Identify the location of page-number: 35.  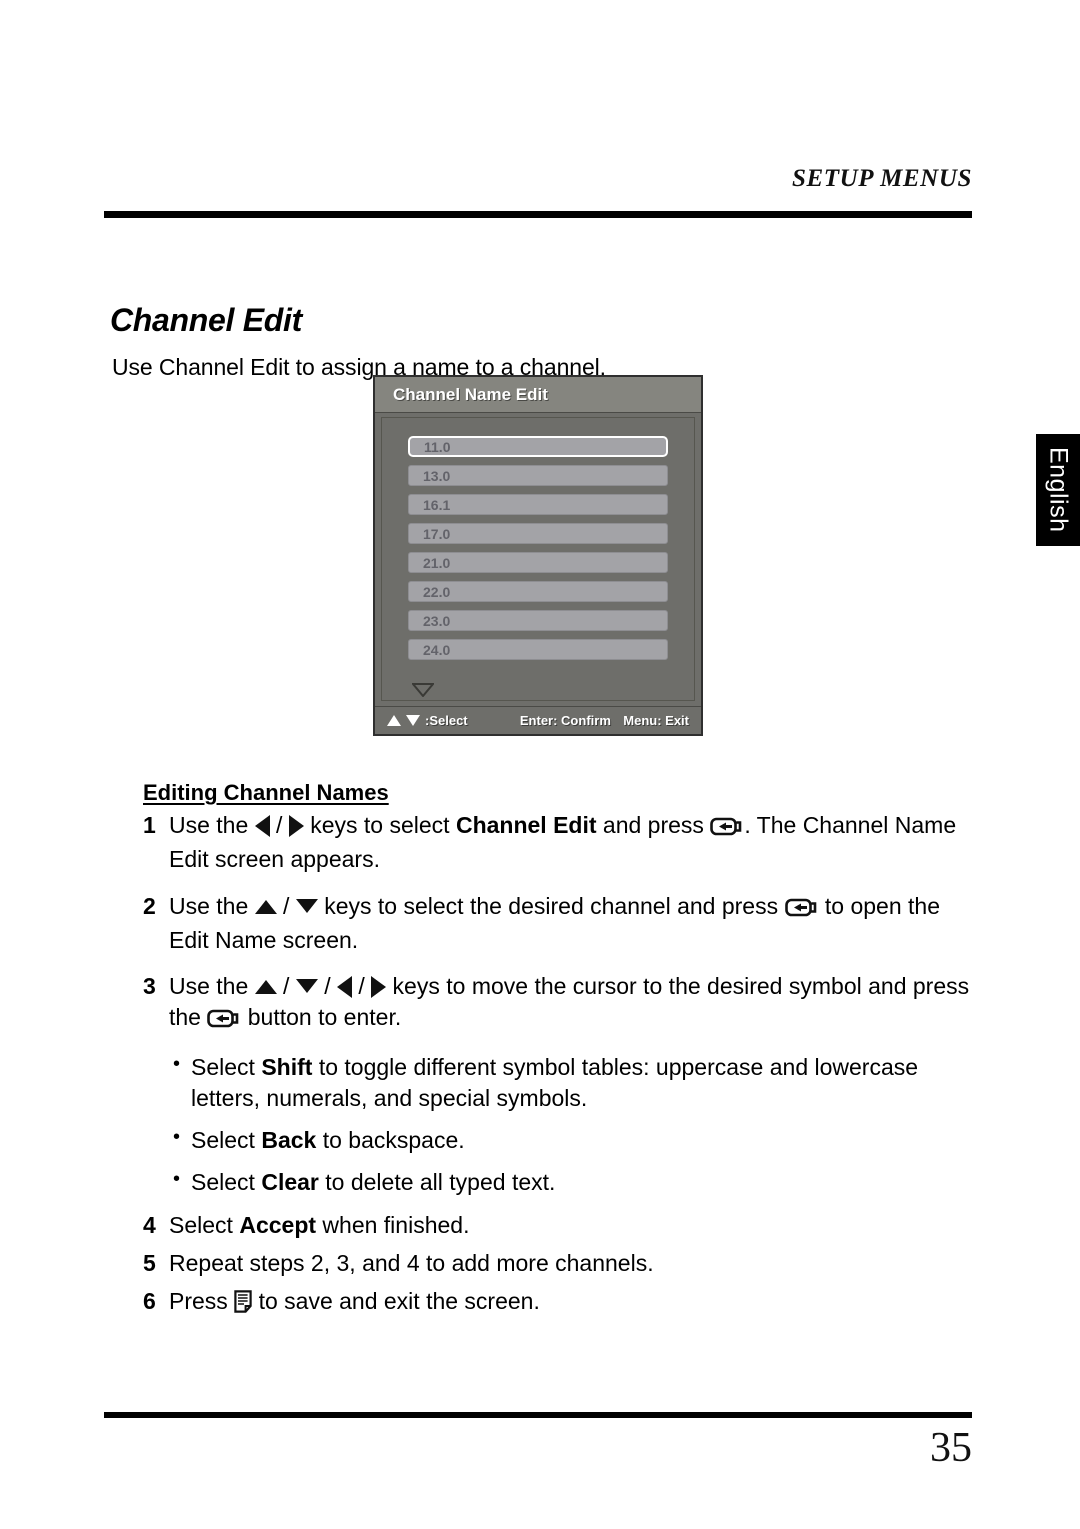
(951, 1448).